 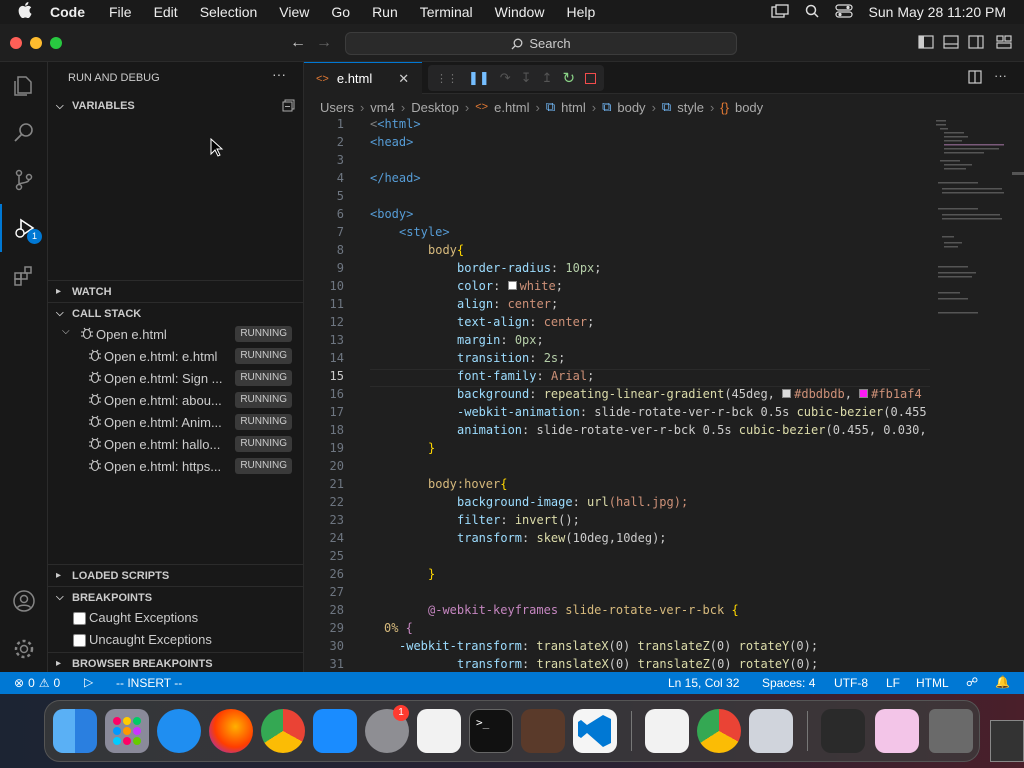 I want to click on call-stack-thread: Open e.html: e.html RUNNING, so click(x=176, y=356).